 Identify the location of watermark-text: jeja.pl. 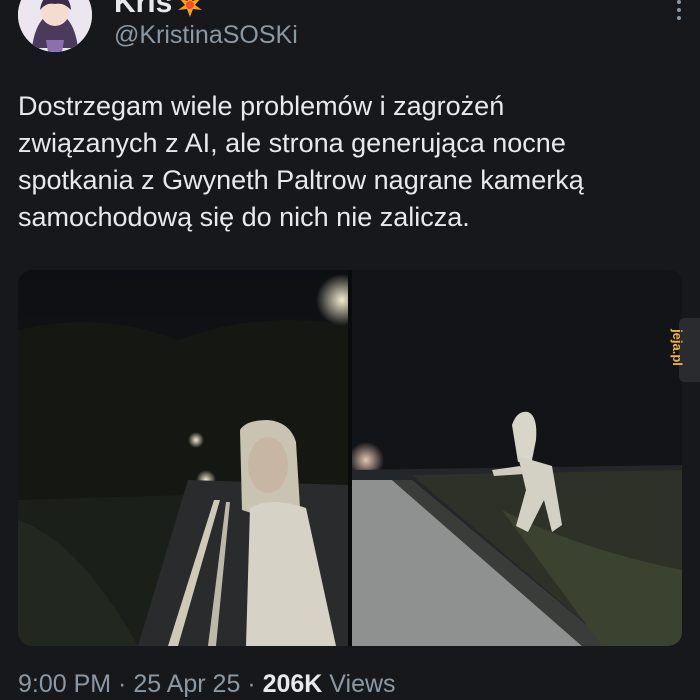
(677, 347).